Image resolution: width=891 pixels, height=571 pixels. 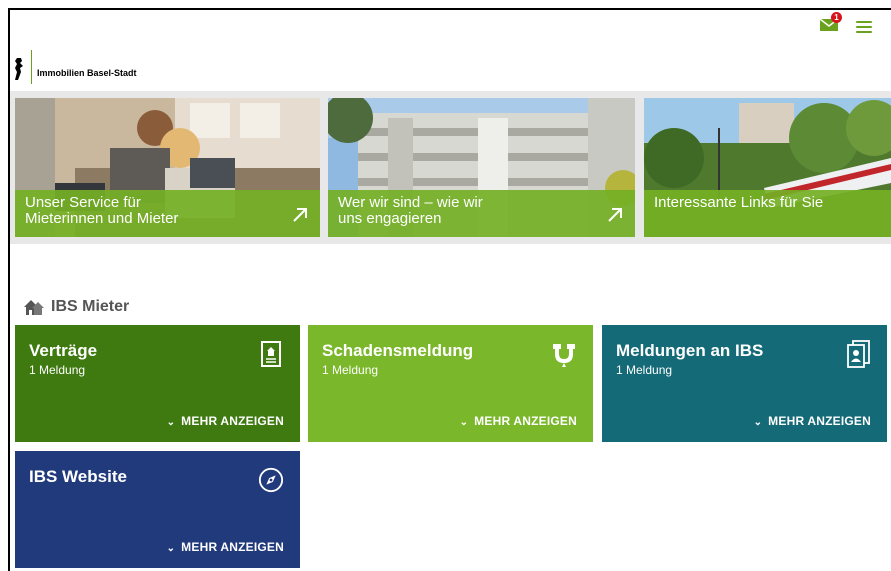 I want to click on hero-card-service: Unser Service für Mieterinnen und Mieter, so click(x=167, y=167).